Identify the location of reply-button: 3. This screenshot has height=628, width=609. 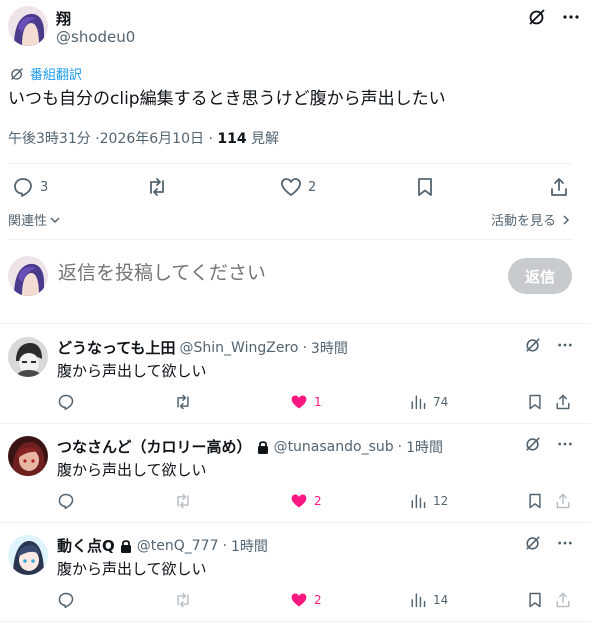
(30, 187).